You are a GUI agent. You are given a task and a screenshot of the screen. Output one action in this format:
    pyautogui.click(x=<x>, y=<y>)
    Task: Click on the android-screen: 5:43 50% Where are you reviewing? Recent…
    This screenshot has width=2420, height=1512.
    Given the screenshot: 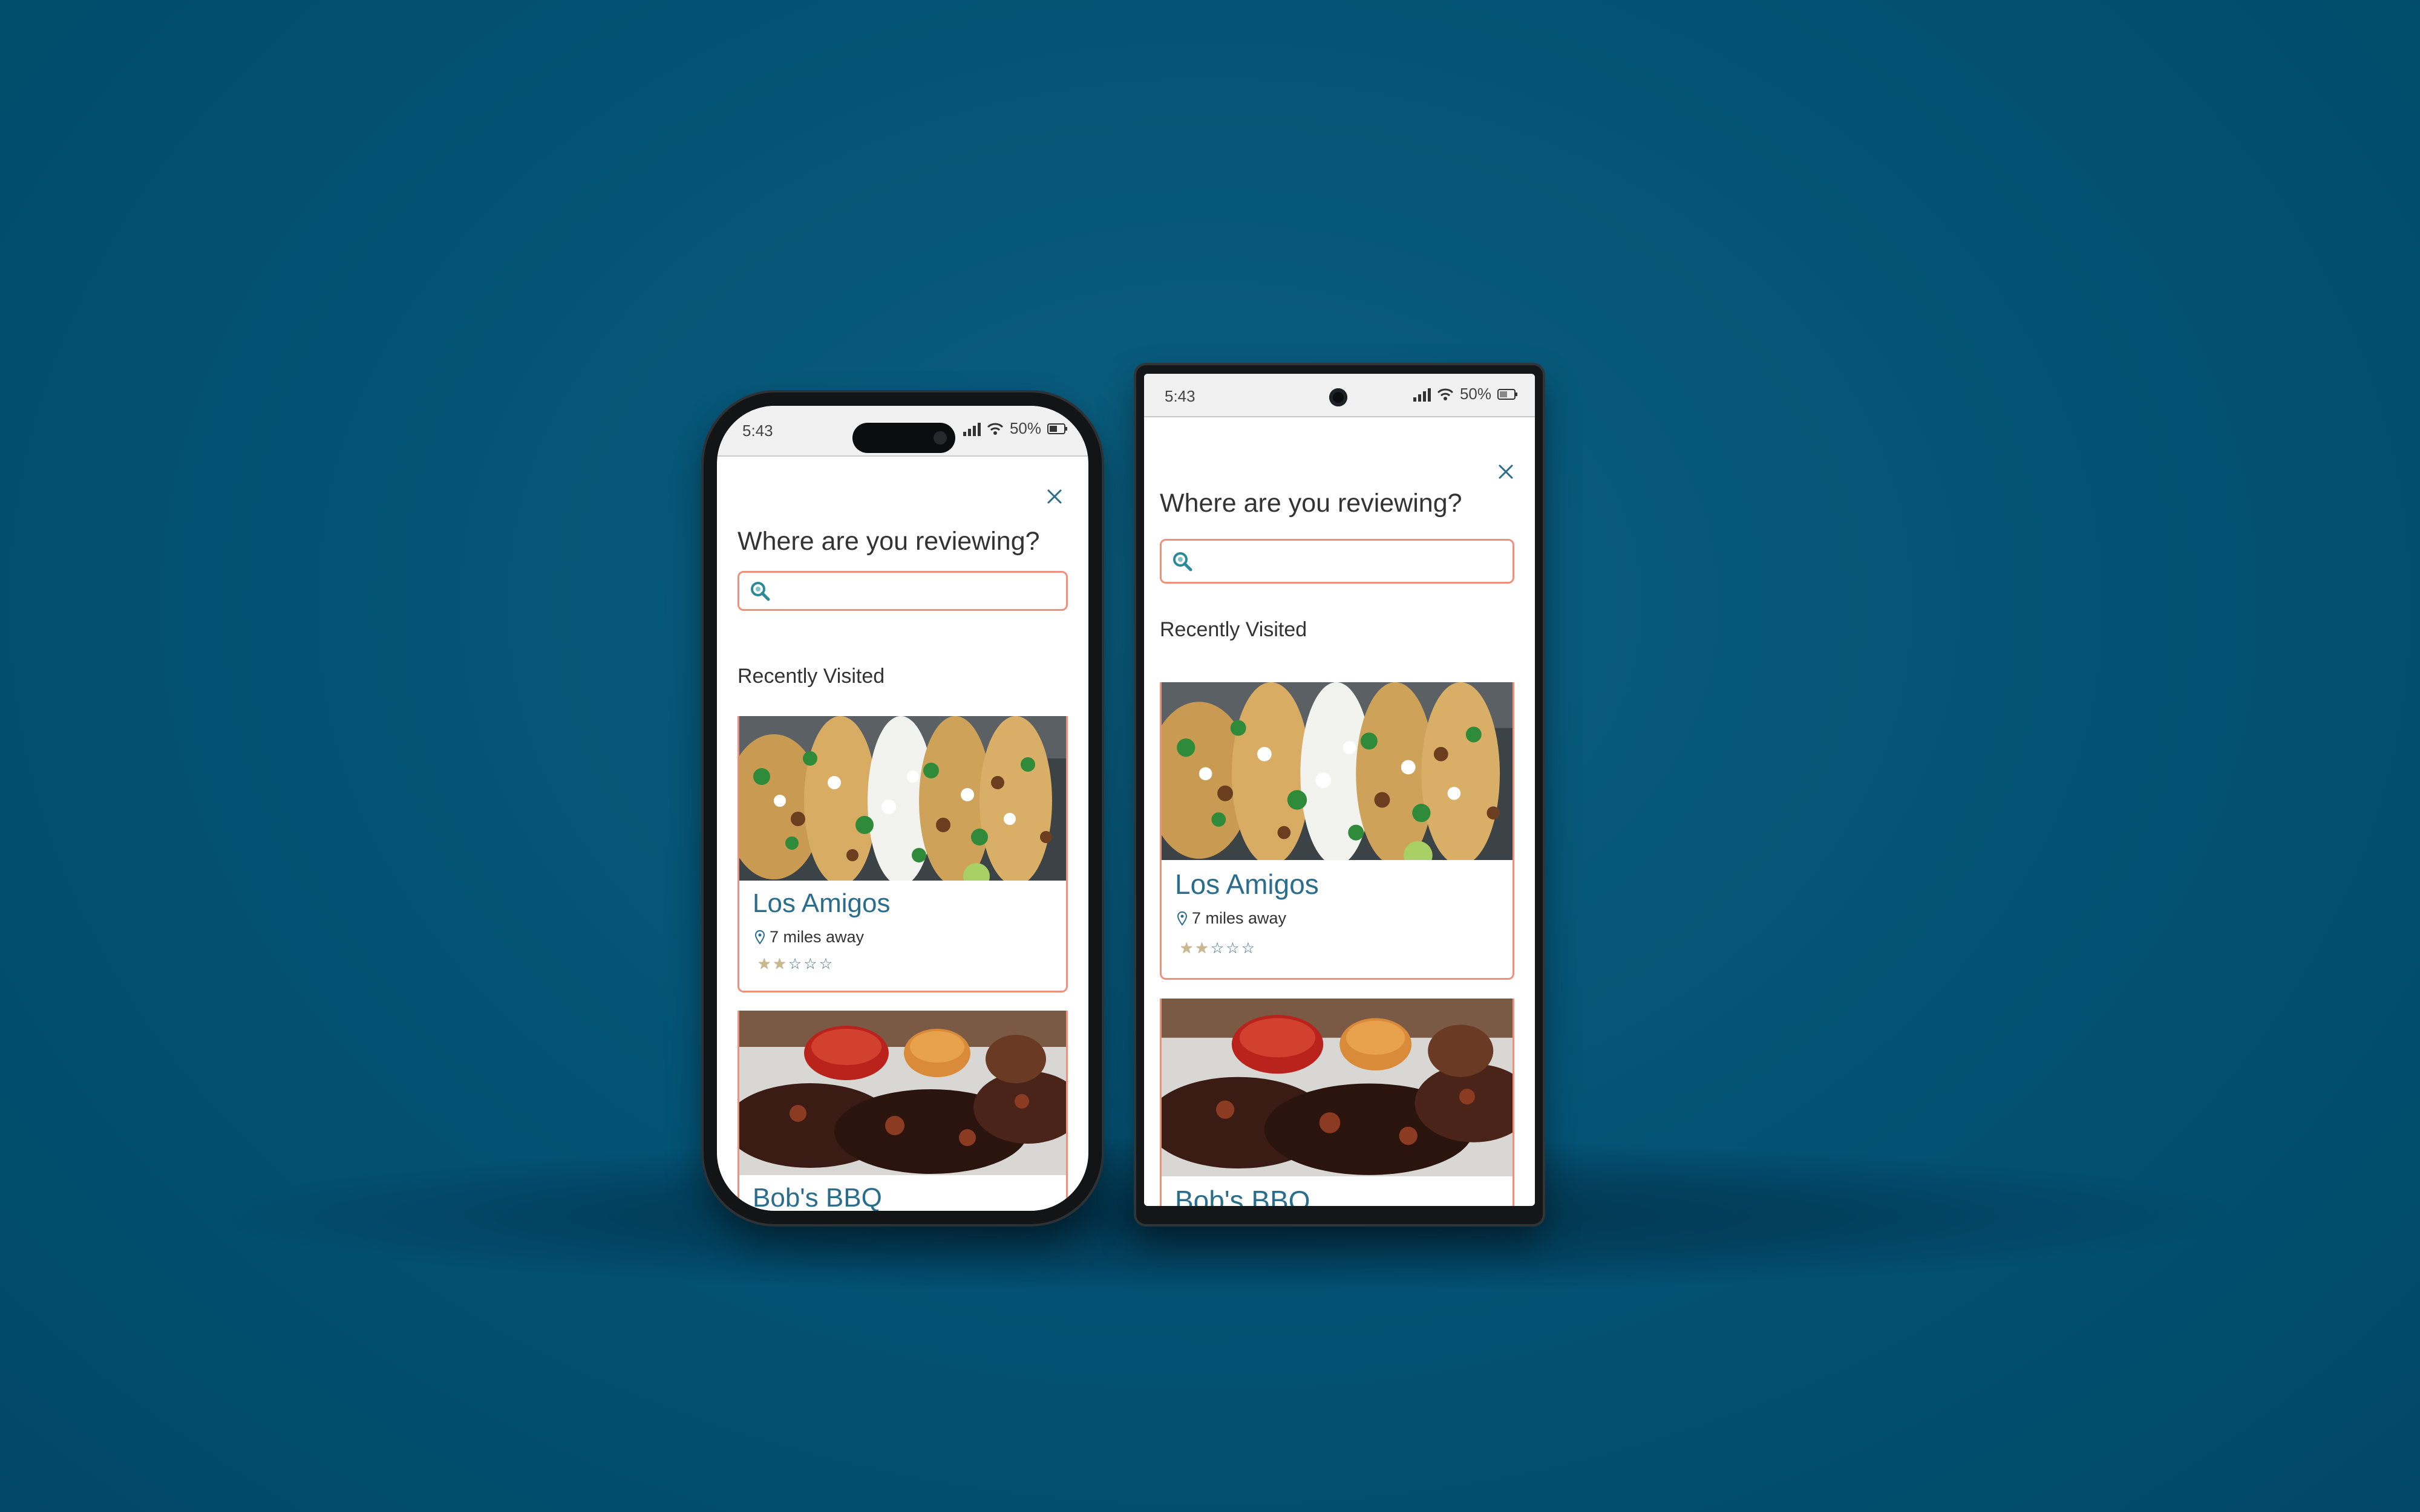 What is the action you would take?
    pyautogui.click(x=1339, y=790)
    